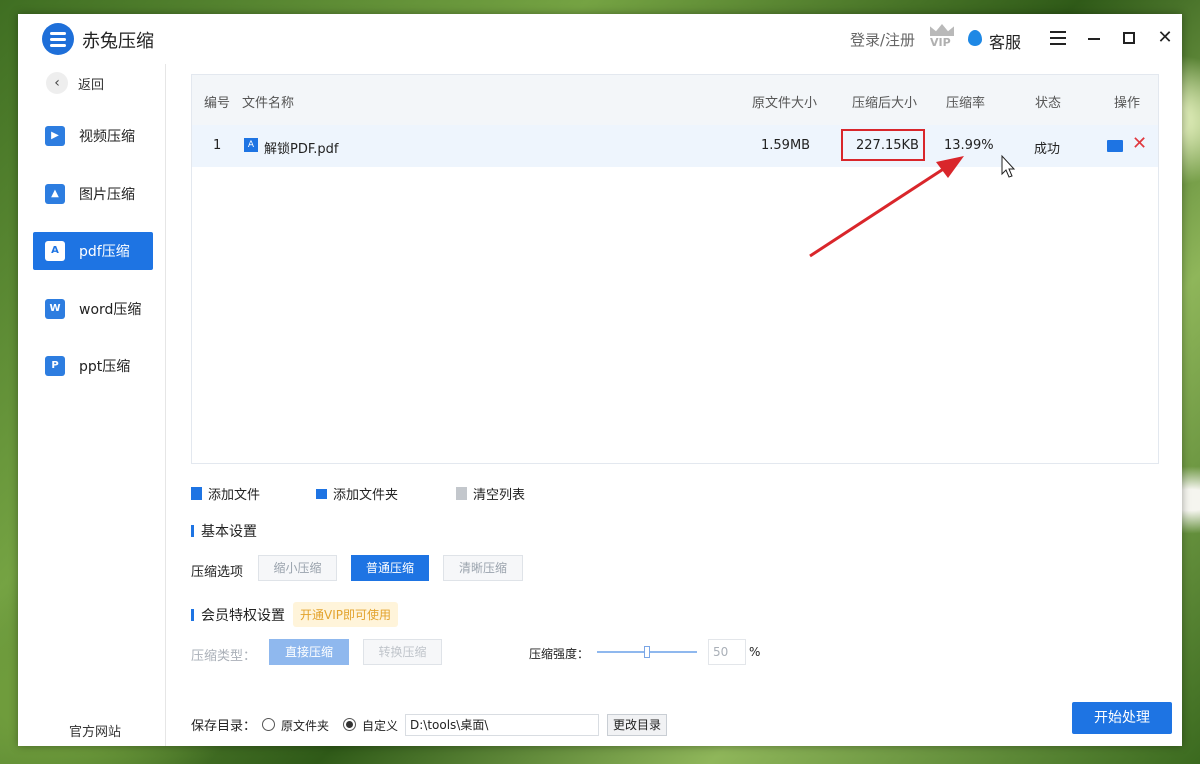  I want to click on compress-type-label: 压缩类型：, so click(224, 656).